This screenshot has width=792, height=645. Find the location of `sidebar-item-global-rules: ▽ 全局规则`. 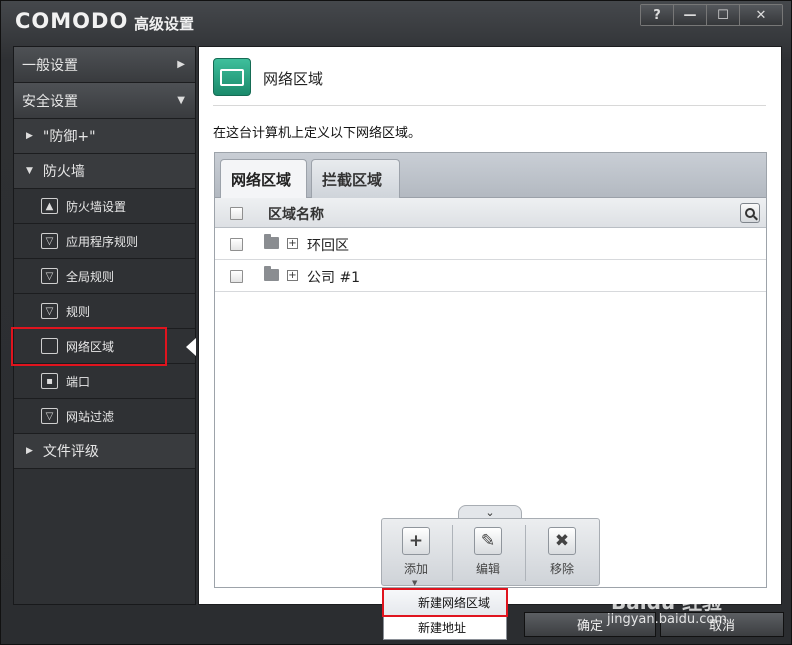

sidebar-item-global-rules: ▽ 全局规则 is located at coordinates (104, 276).